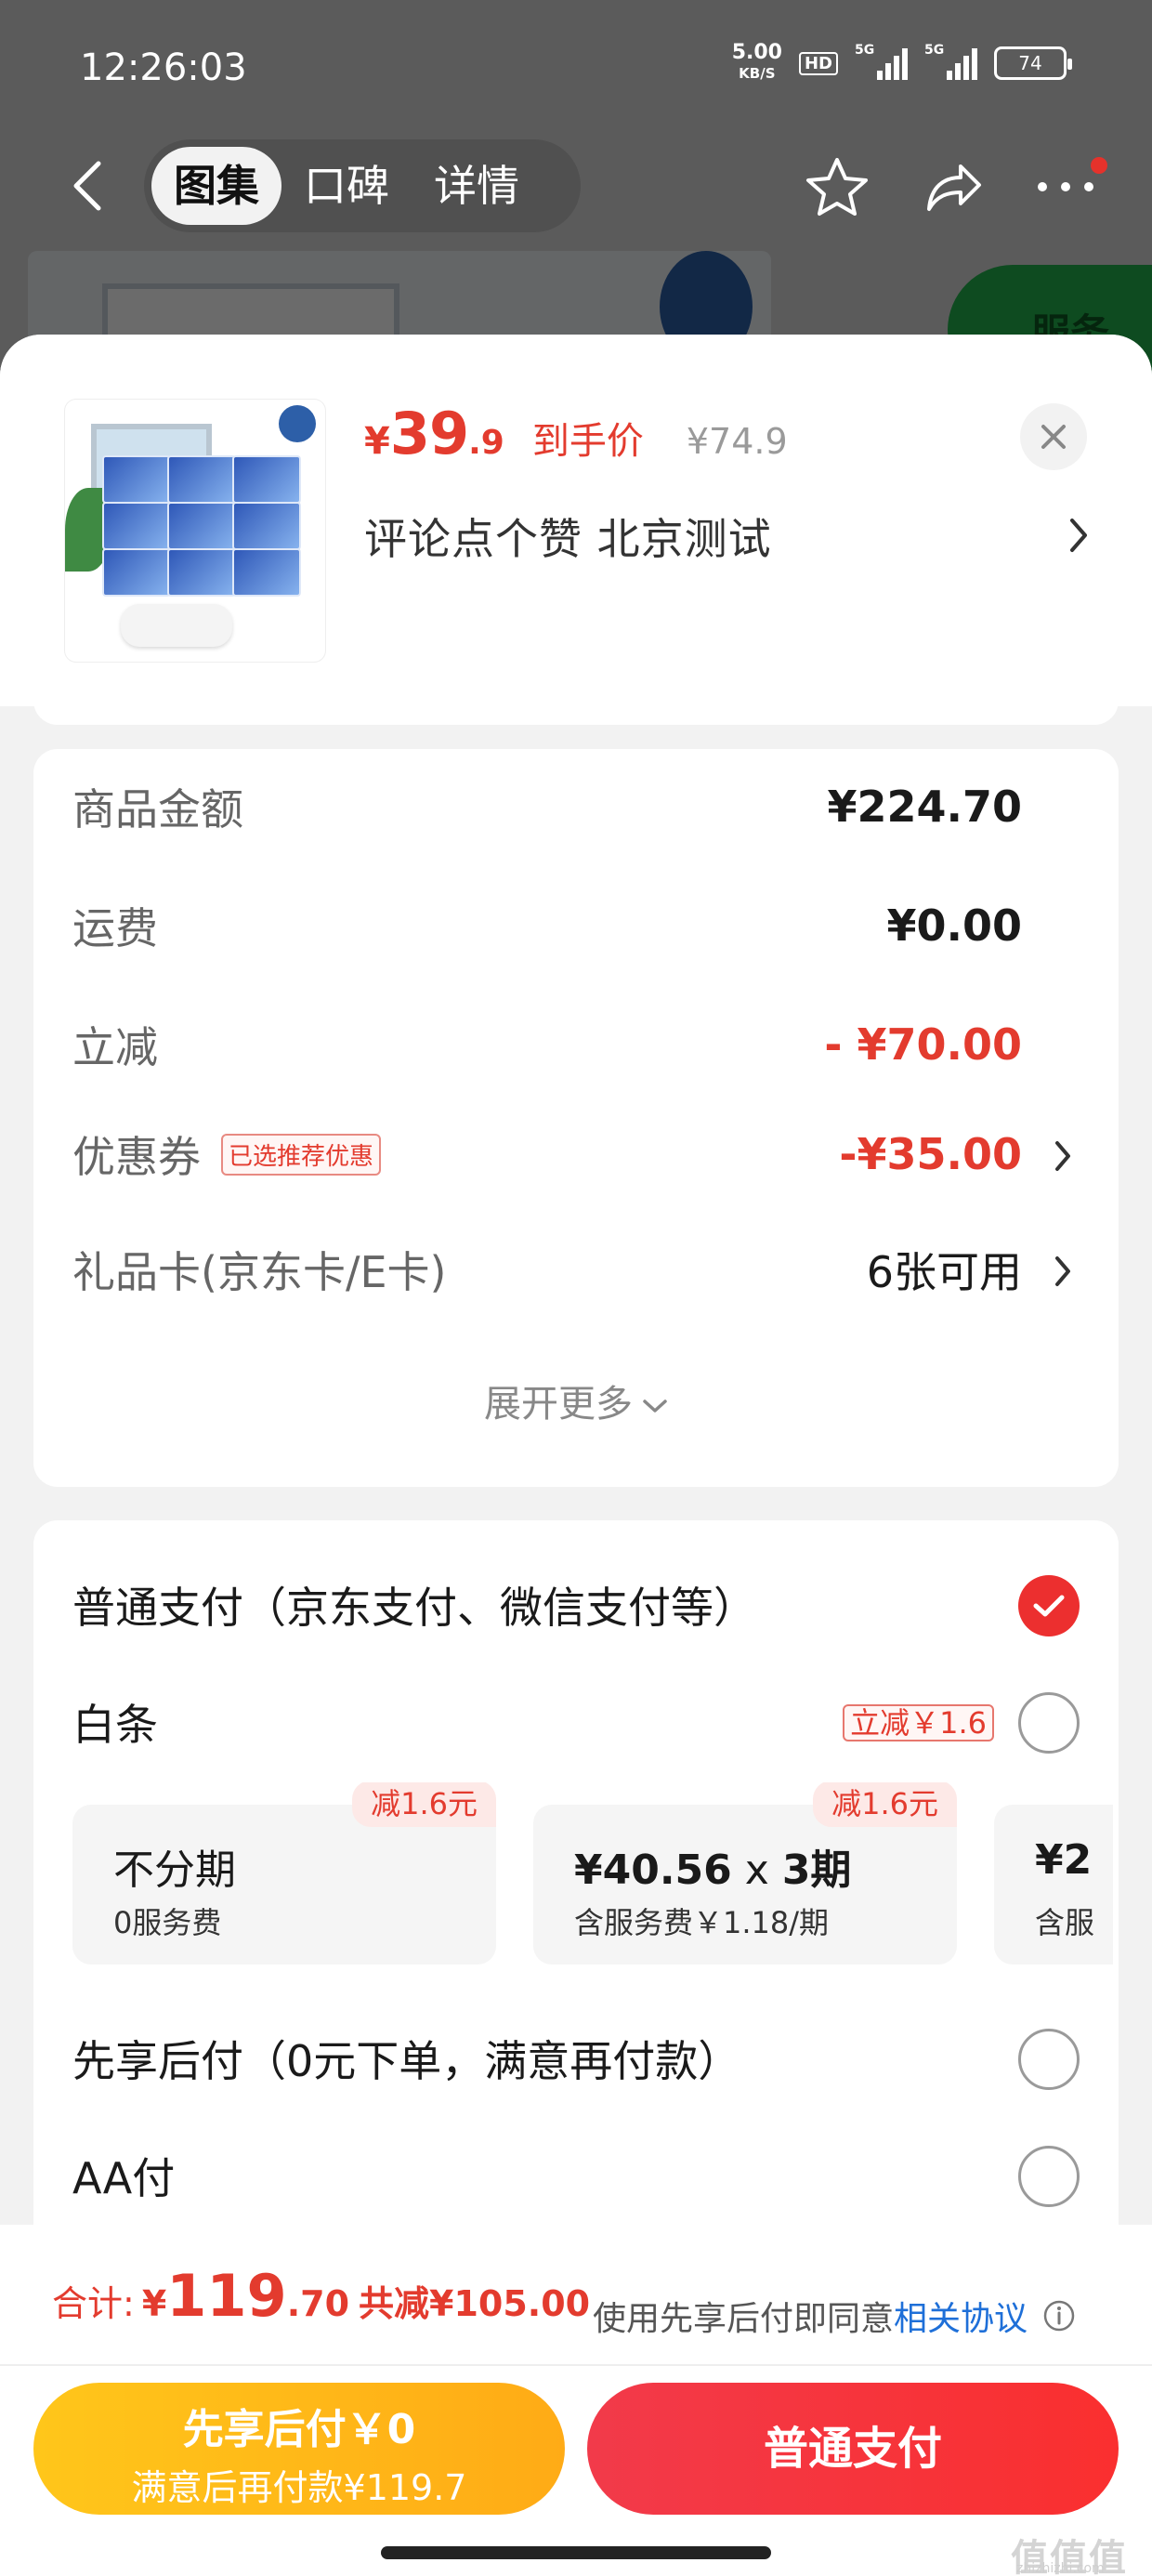 The image size is (1152, 2576). I want to click on radio-baitiao, so click(1049, 1723).